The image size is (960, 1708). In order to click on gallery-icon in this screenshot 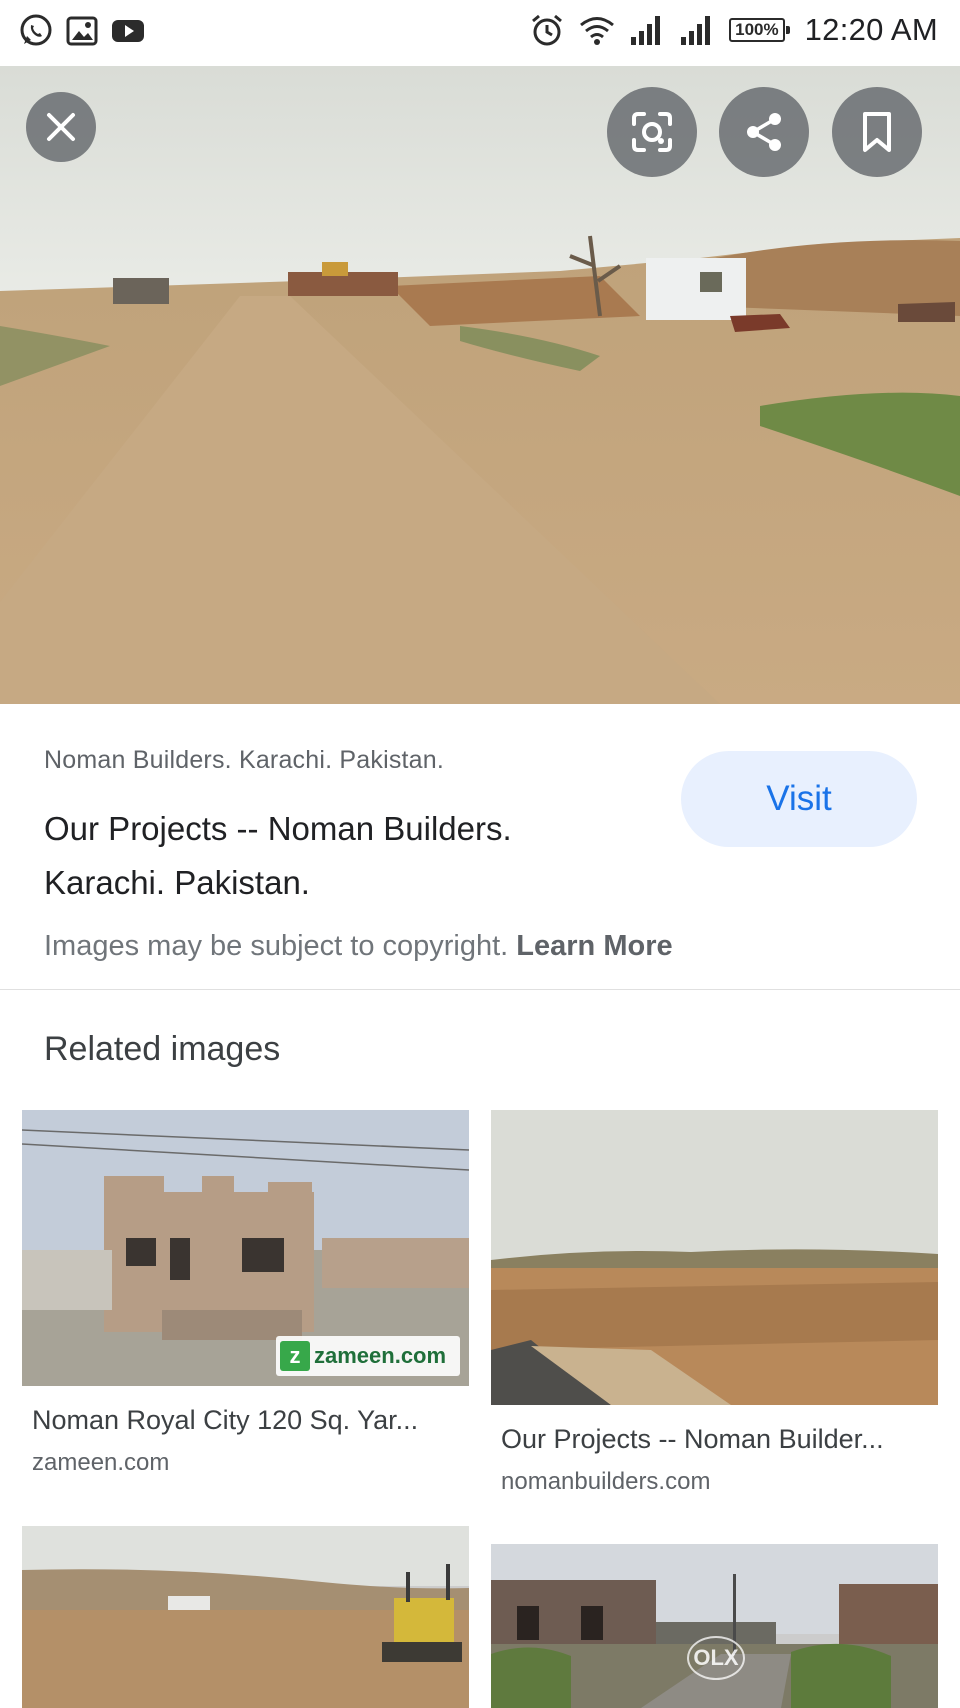, I will do `click(82, 31)`.